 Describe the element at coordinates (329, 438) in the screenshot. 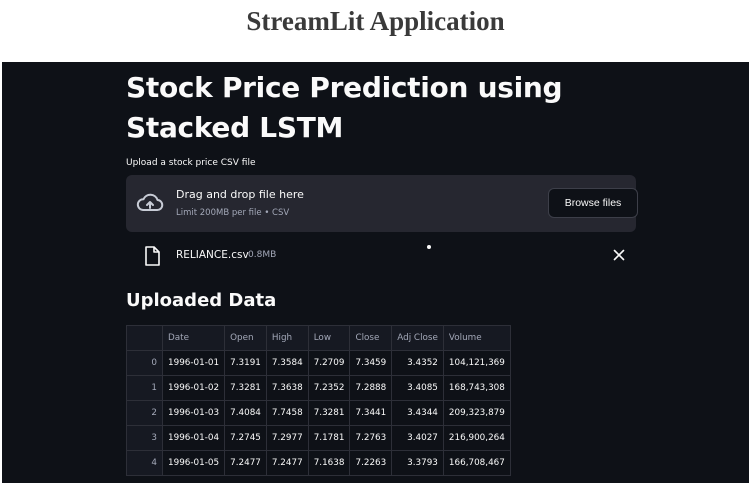

I see `table-cell: 7.1781` at that location.